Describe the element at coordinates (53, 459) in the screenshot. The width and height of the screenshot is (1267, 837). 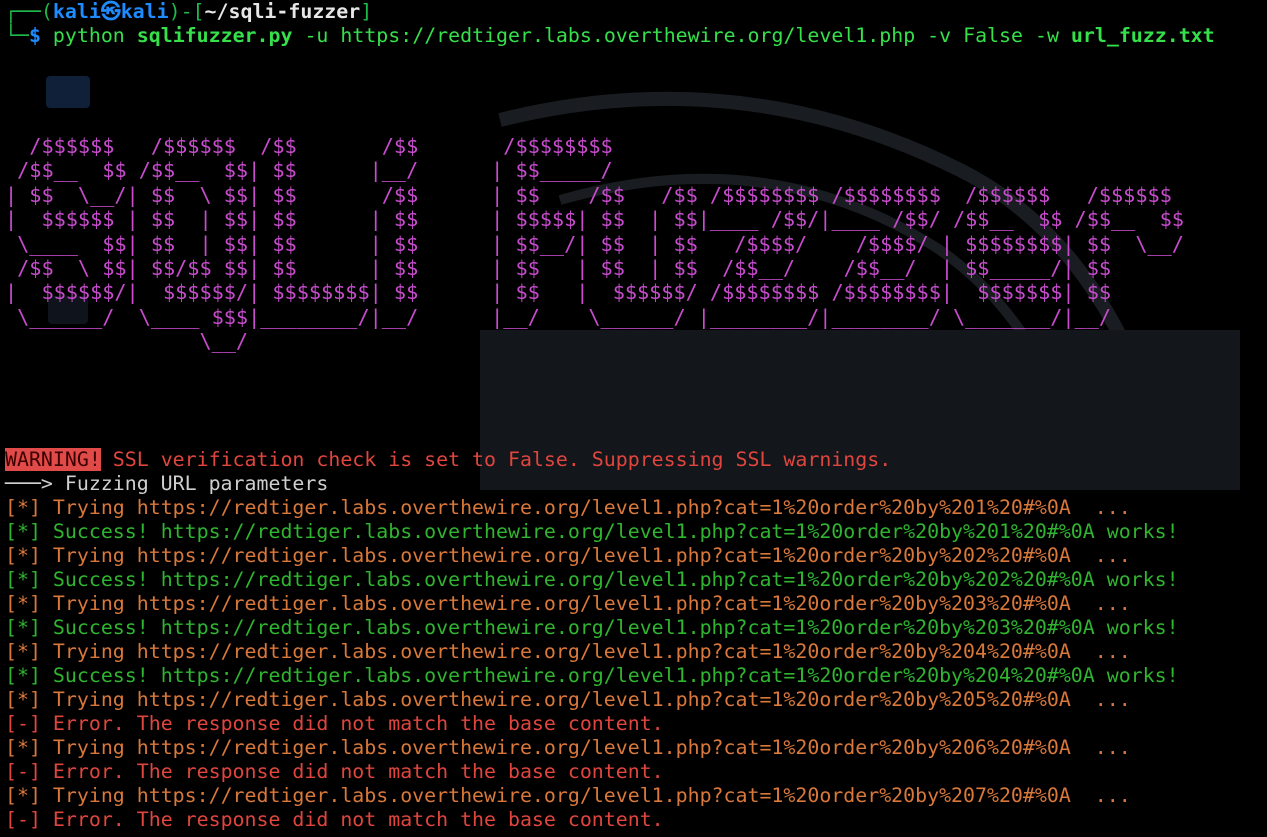
I see `warning-badge: WARNING!` at that location.